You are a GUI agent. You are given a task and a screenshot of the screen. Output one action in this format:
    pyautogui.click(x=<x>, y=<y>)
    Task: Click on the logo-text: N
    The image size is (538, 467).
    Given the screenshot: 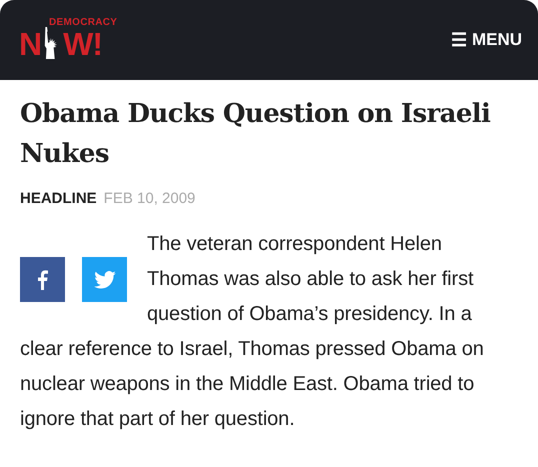 What is the action you would take?
    pyautogui.click(x=30, y=44)
    